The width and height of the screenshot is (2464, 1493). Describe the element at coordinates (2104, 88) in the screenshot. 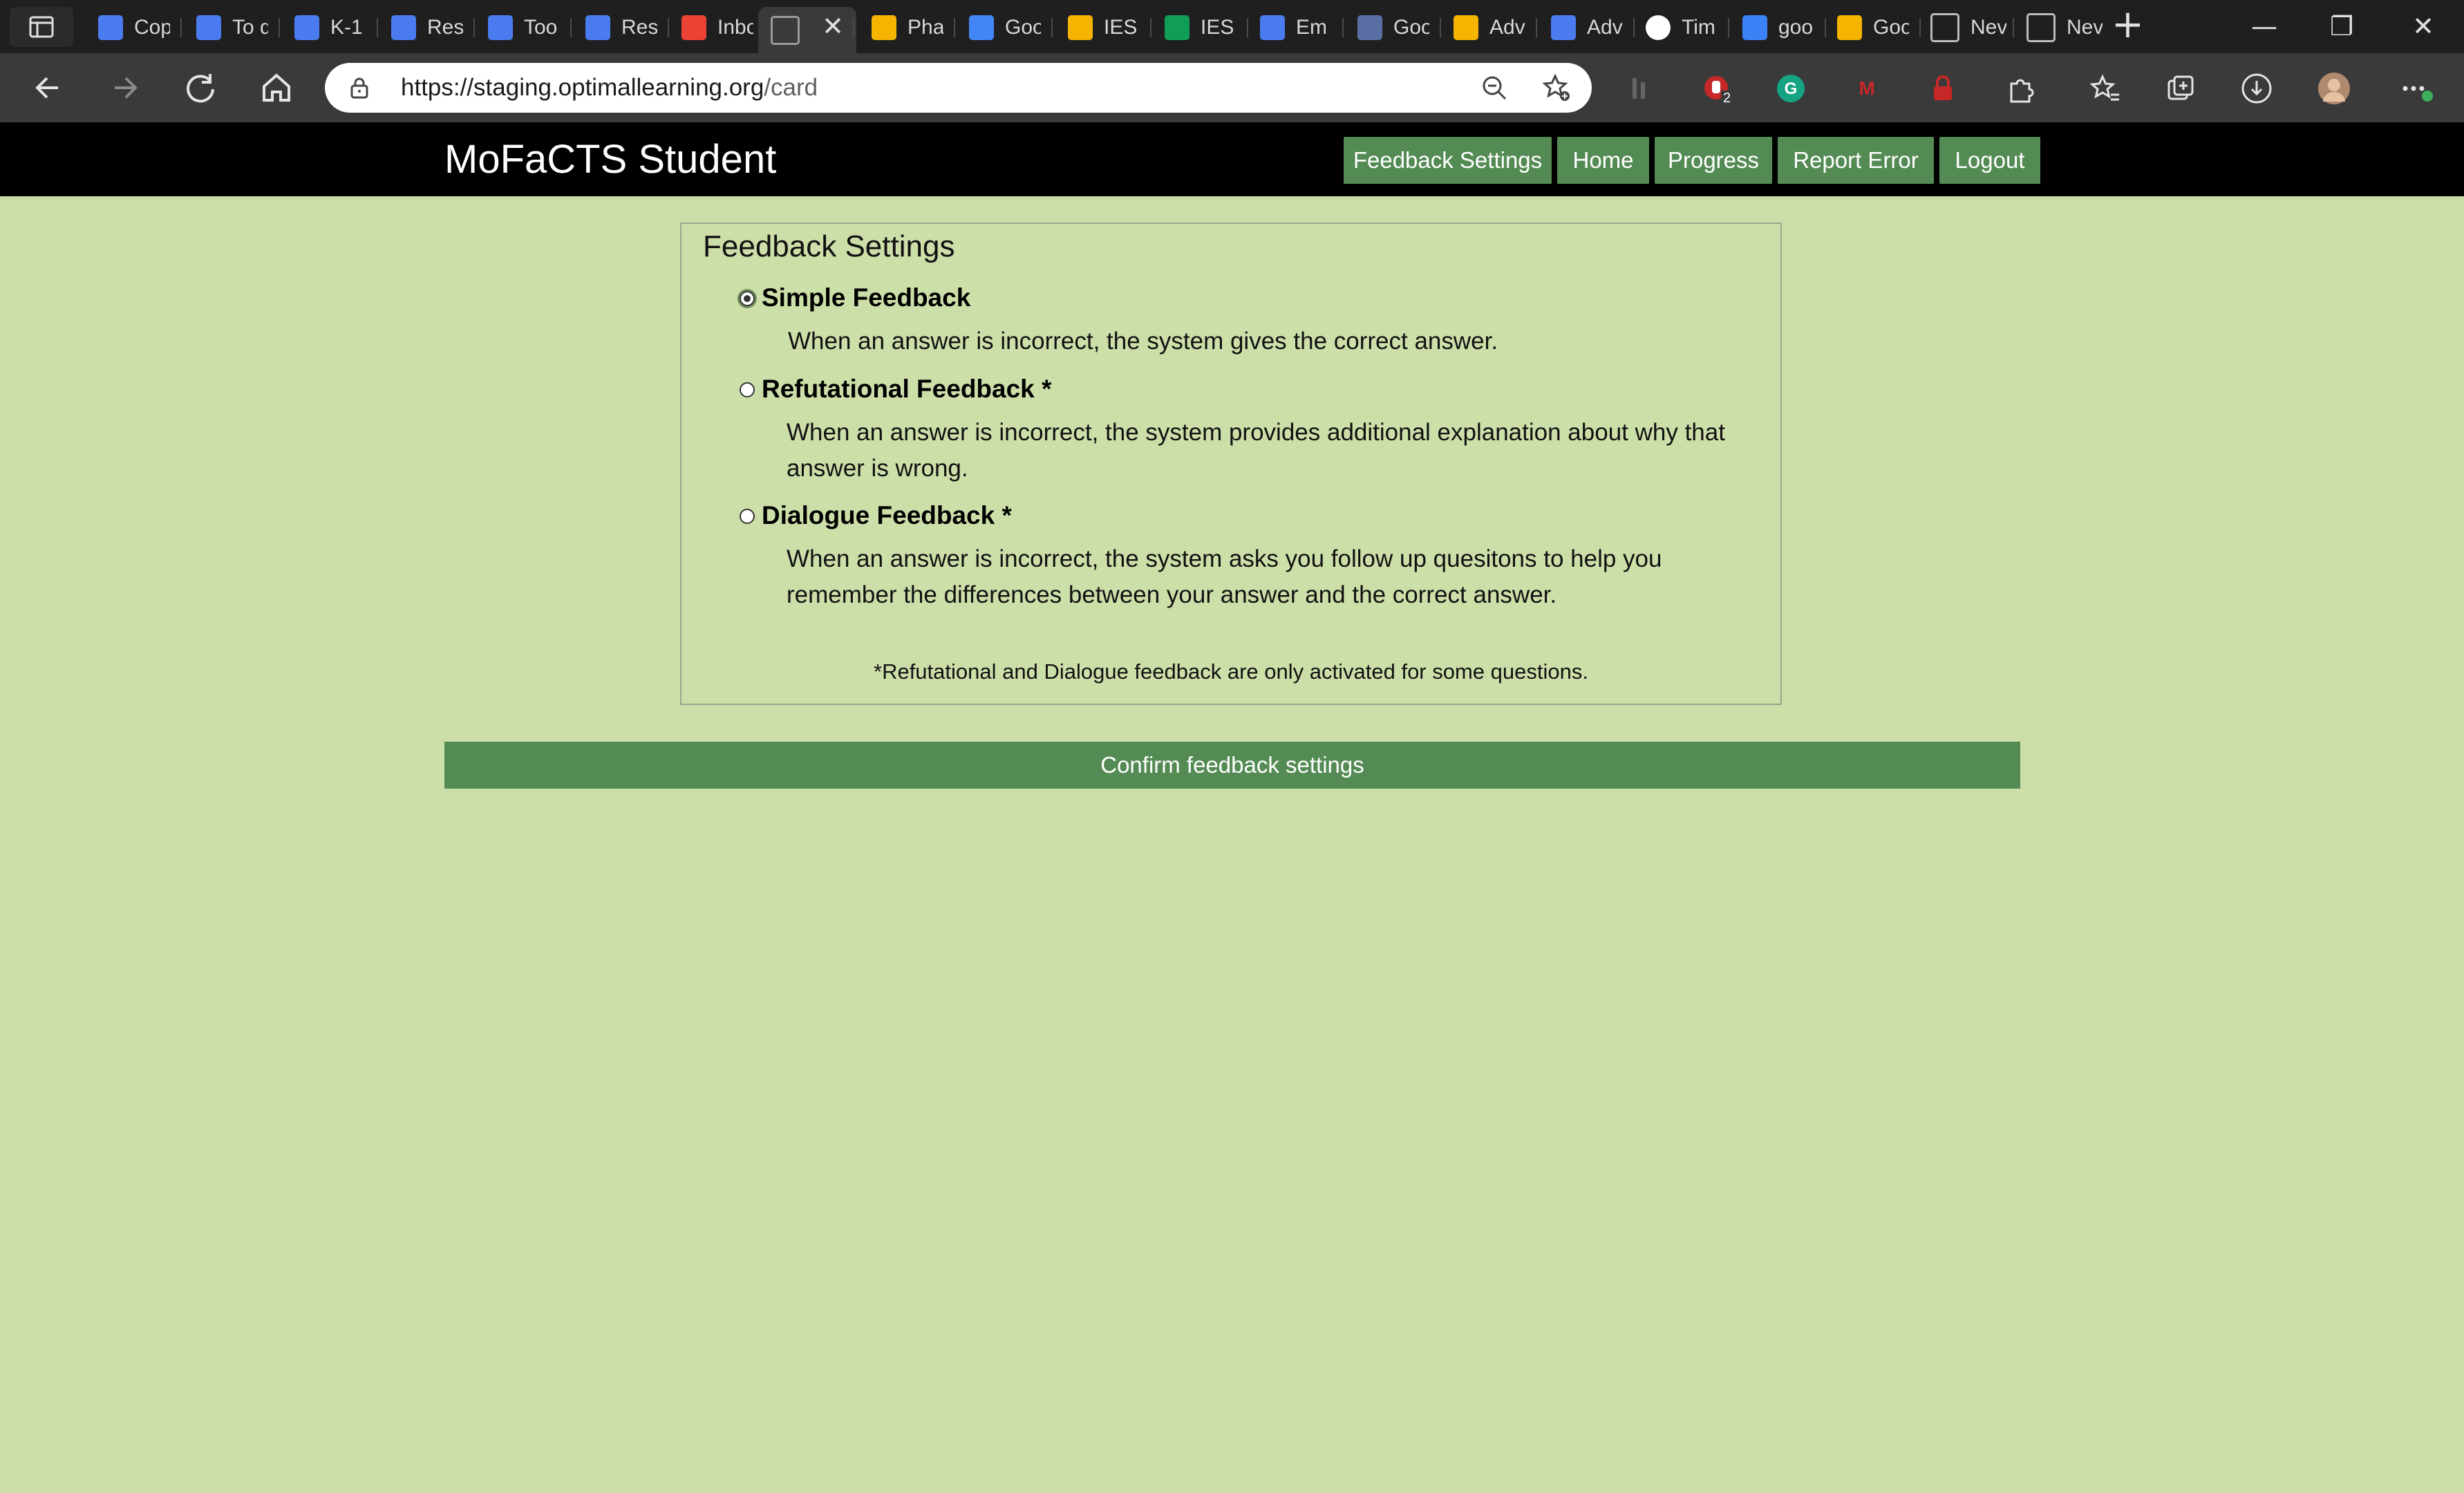

I see `favorites-icon` at that location.